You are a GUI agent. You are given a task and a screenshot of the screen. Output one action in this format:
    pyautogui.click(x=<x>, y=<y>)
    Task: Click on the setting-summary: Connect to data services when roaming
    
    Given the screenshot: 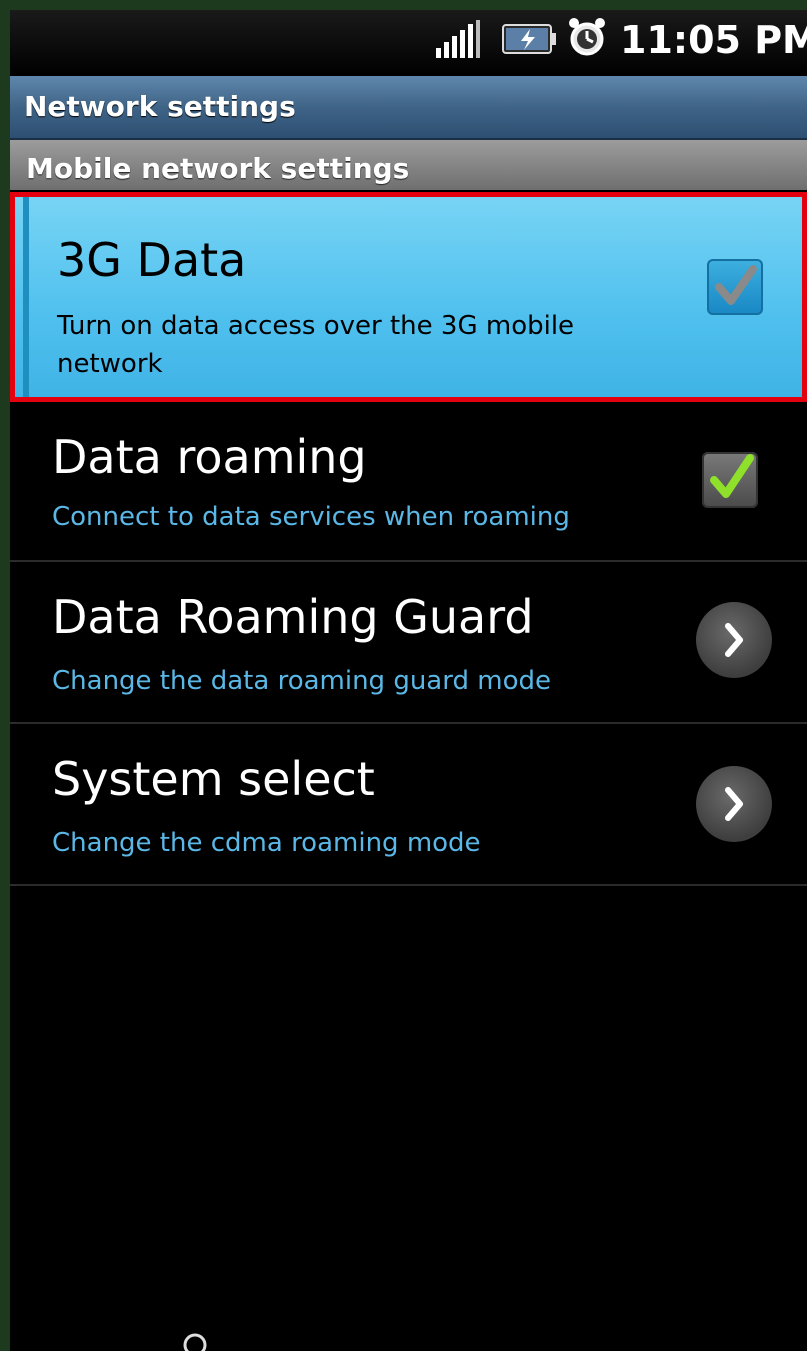 What is the action you would take?
    pyautogui.click(x=311, y=517)
    